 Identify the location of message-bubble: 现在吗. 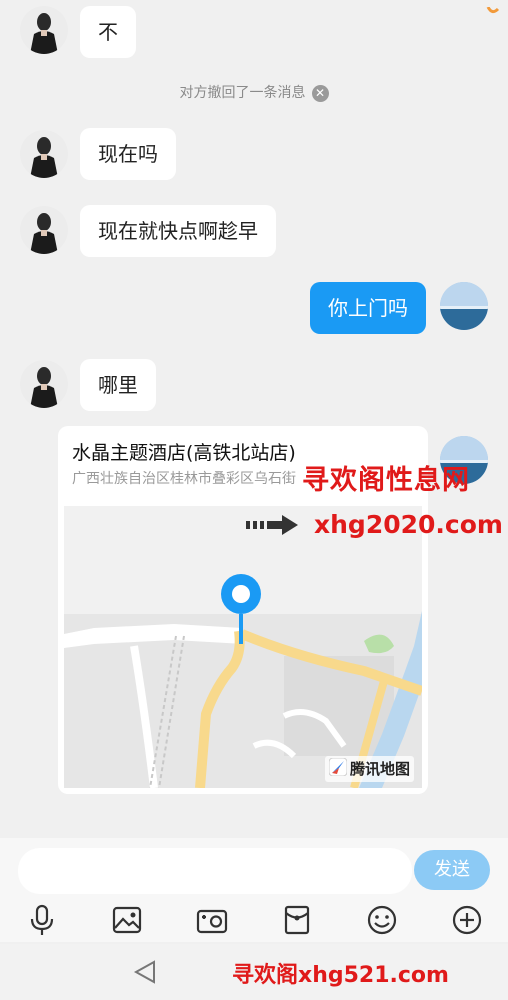
(128, 154).